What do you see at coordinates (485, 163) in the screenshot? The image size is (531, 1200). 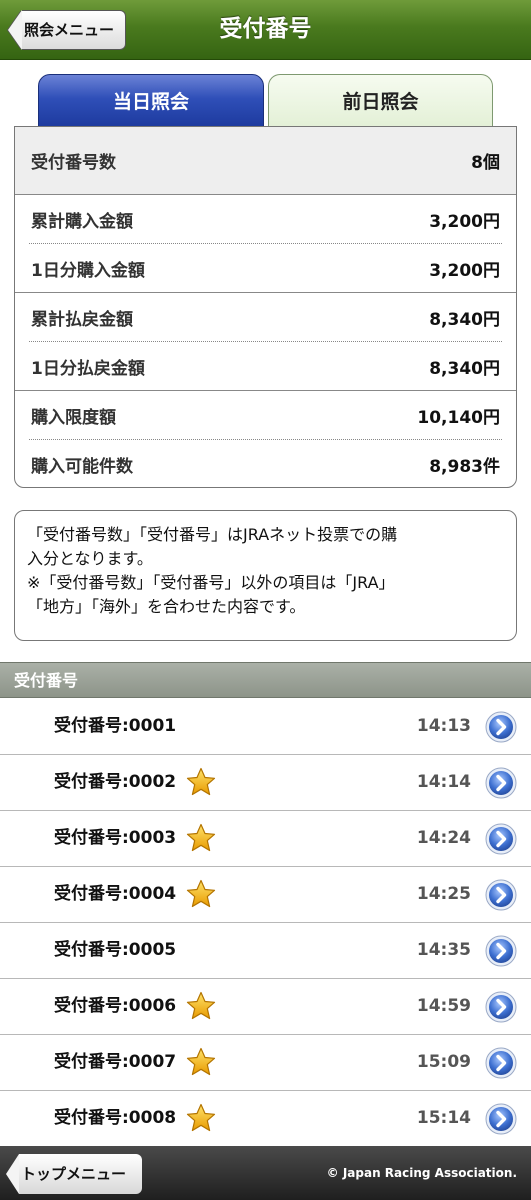 I see `summary-value: 8個` at bounding box center [485, 163].